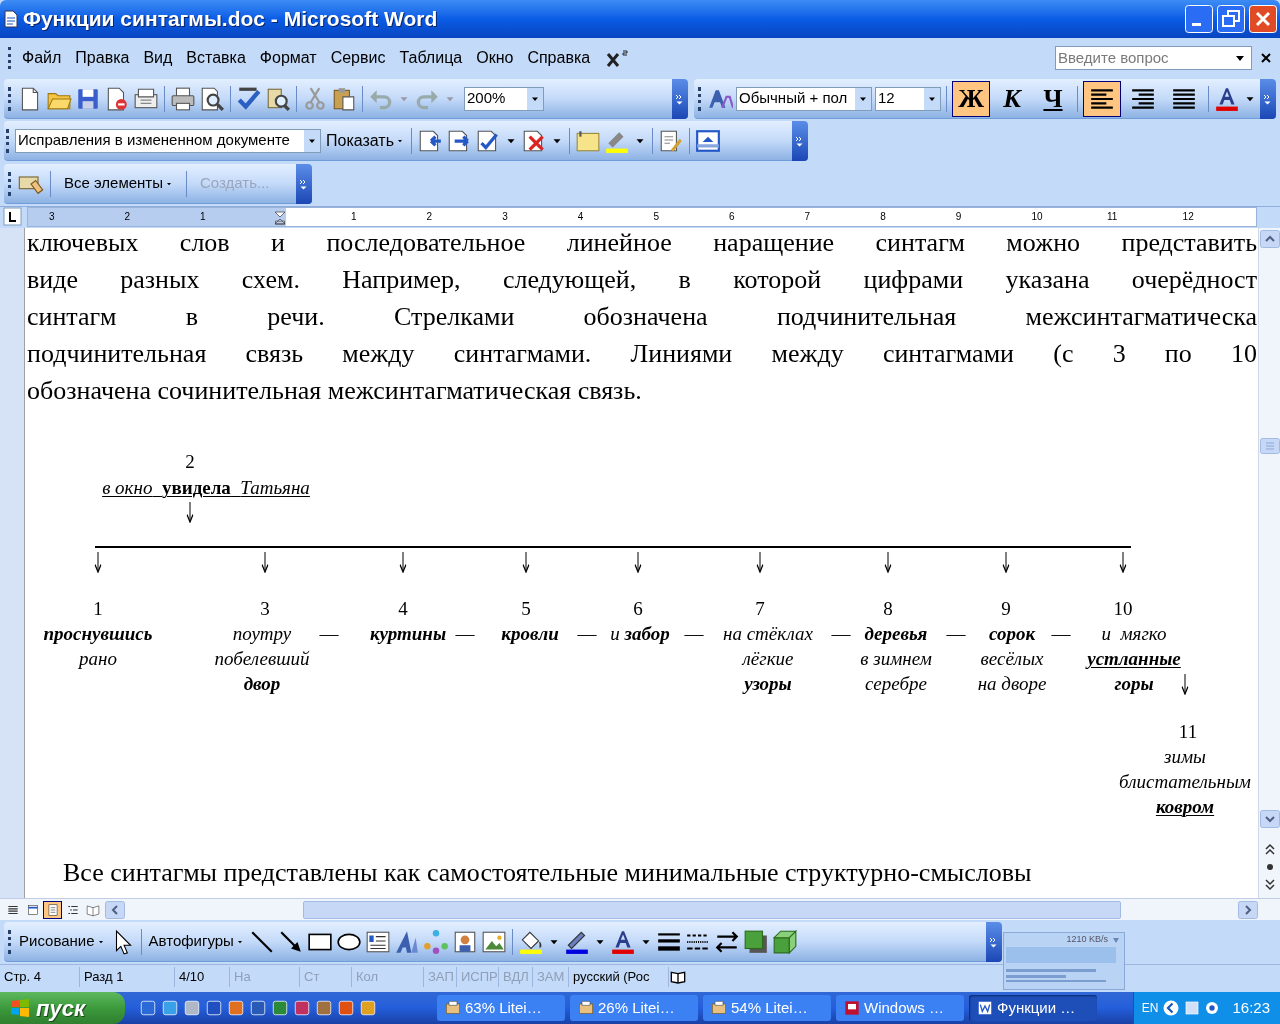 This screenshot has height=1024, width=1280. I want to click on syntagm-text: узоры, so click(768, 684).